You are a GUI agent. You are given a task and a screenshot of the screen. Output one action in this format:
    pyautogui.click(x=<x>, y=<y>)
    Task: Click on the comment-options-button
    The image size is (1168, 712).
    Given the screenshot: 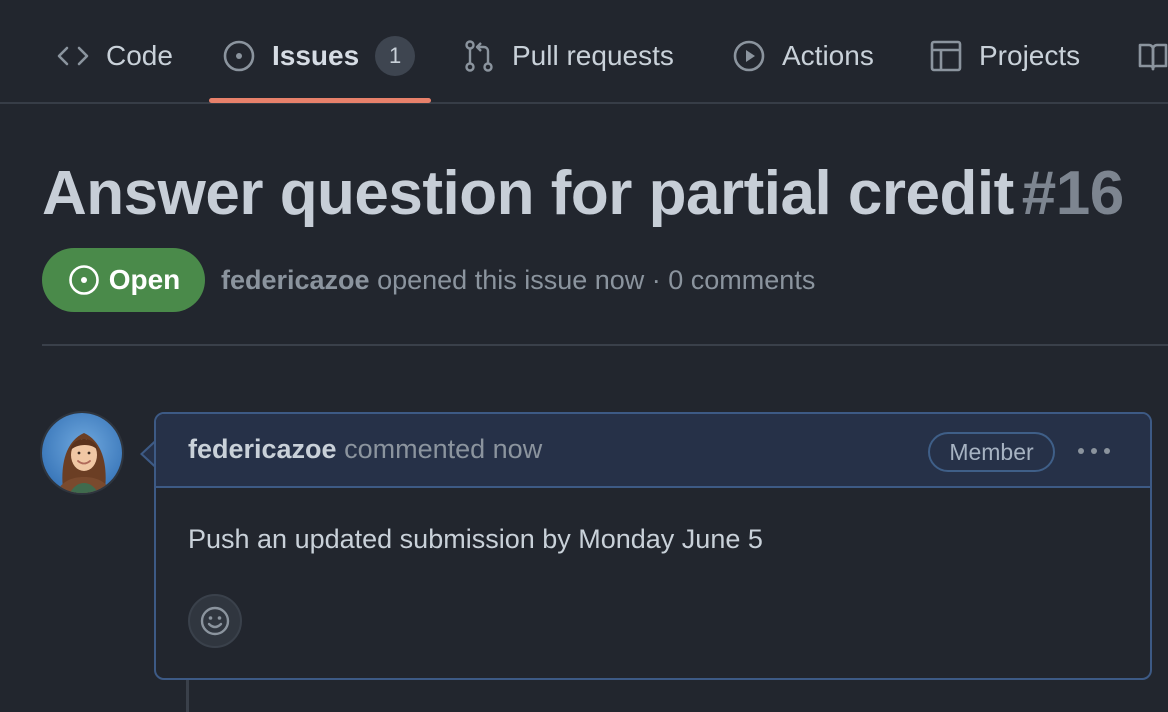 What is the action you would take?
    pyautogui.click(x=1094, y=451)
    